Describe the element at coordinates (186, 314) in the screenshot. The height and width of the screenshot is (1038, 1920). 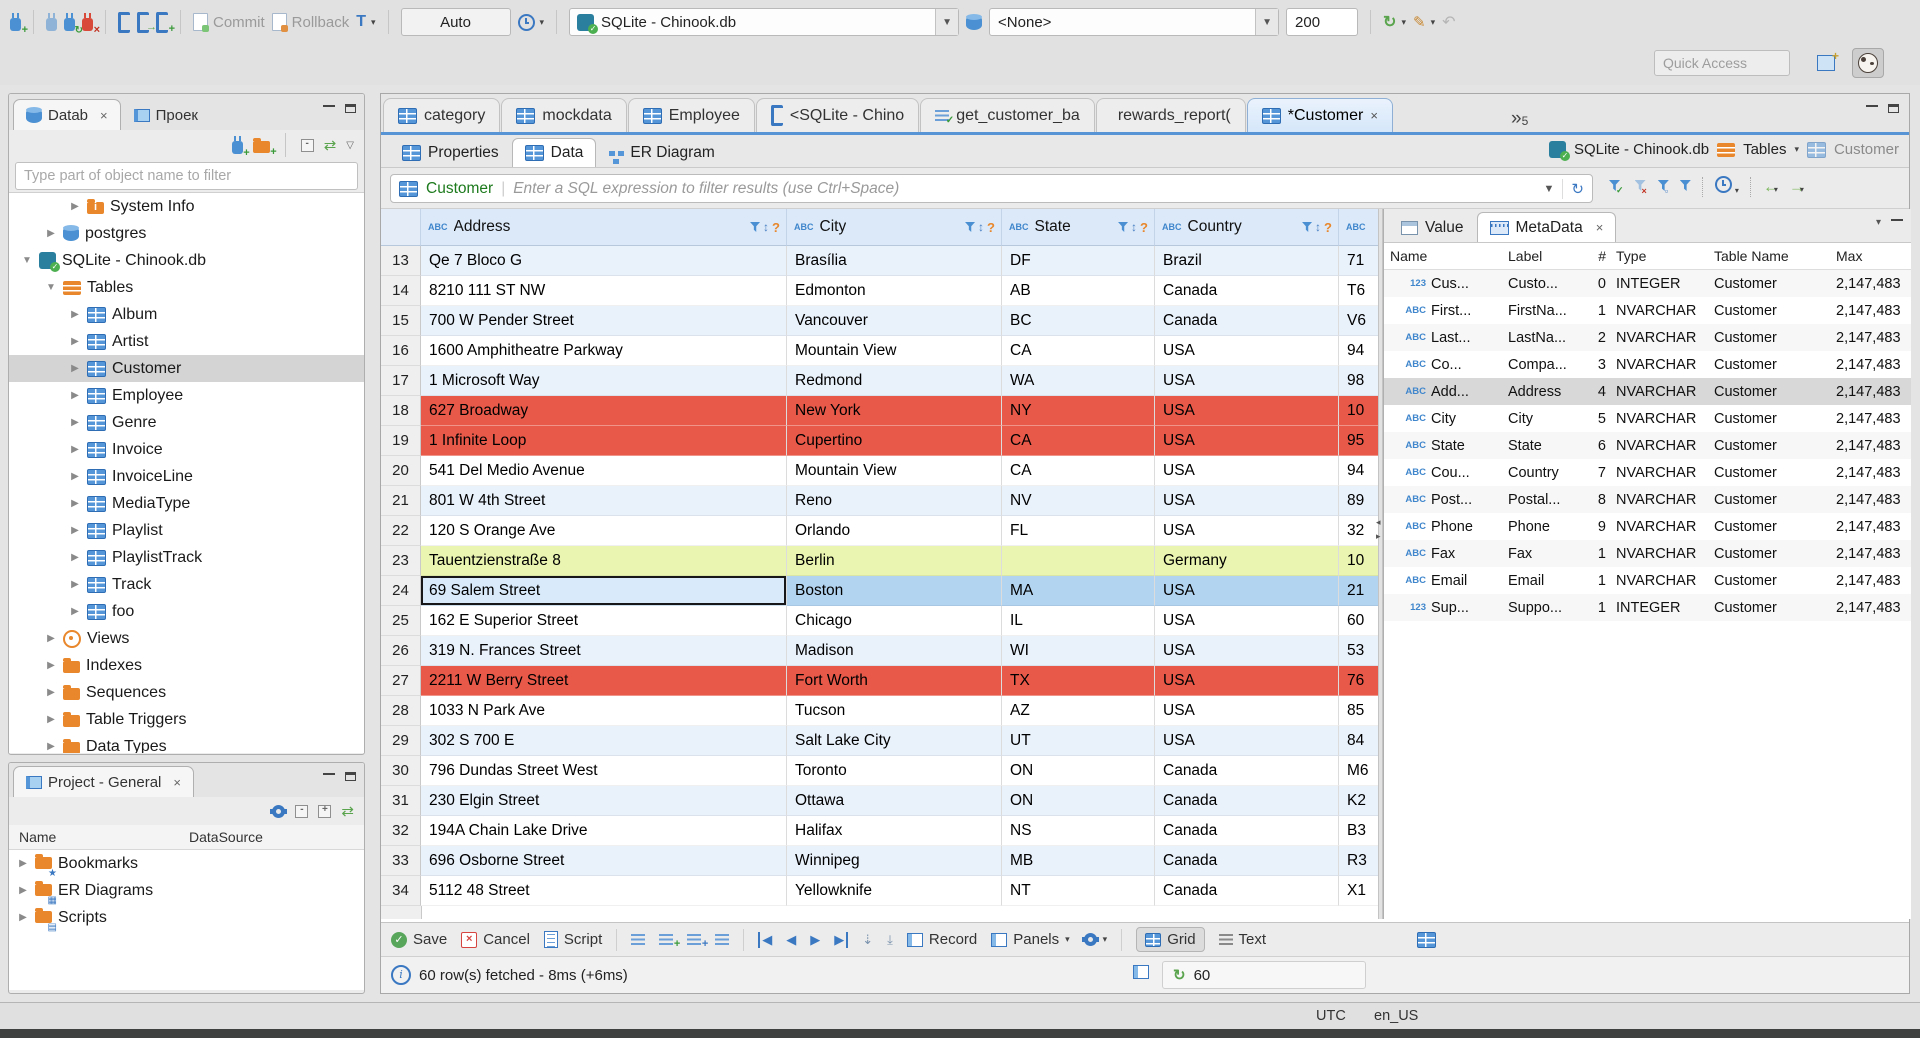
I see `tree-item: ▶ Album` at that location.